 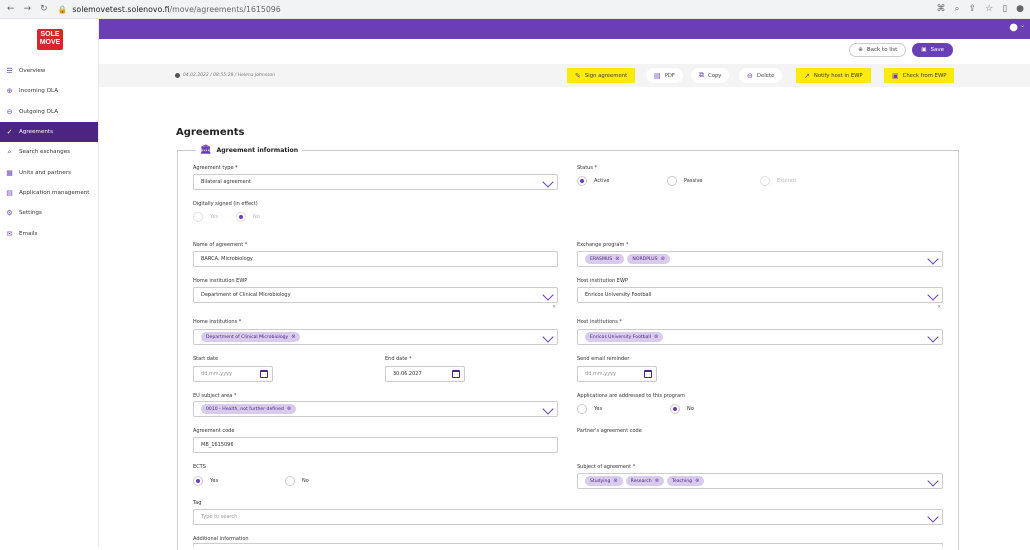 I want to click on chip-nordplus: NORDPLUS ⊗, so click(x=648, y=259).